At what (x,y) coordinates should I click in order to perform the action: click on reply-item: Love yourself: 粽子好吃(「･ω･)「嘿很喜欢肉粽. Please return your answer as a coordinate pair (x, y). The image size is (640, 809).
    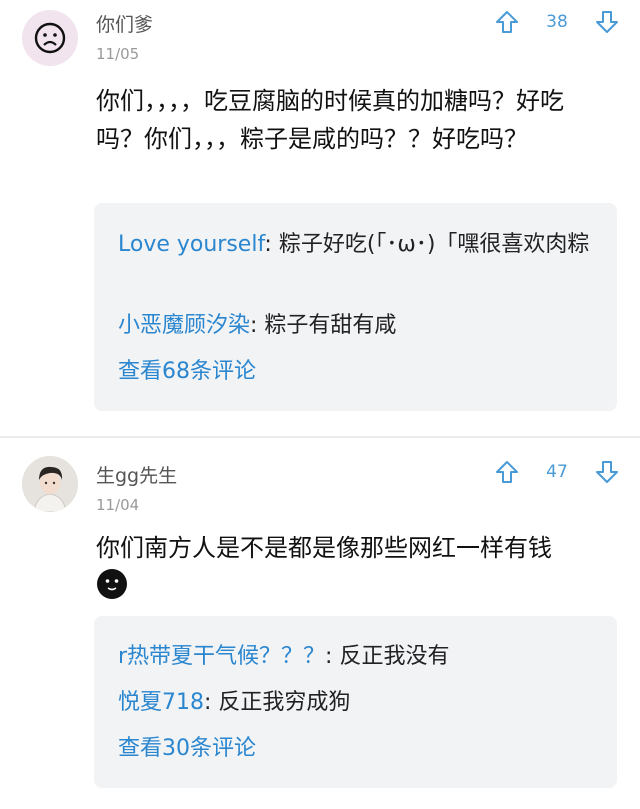
    Looking at the image, I should click on (358, 245).